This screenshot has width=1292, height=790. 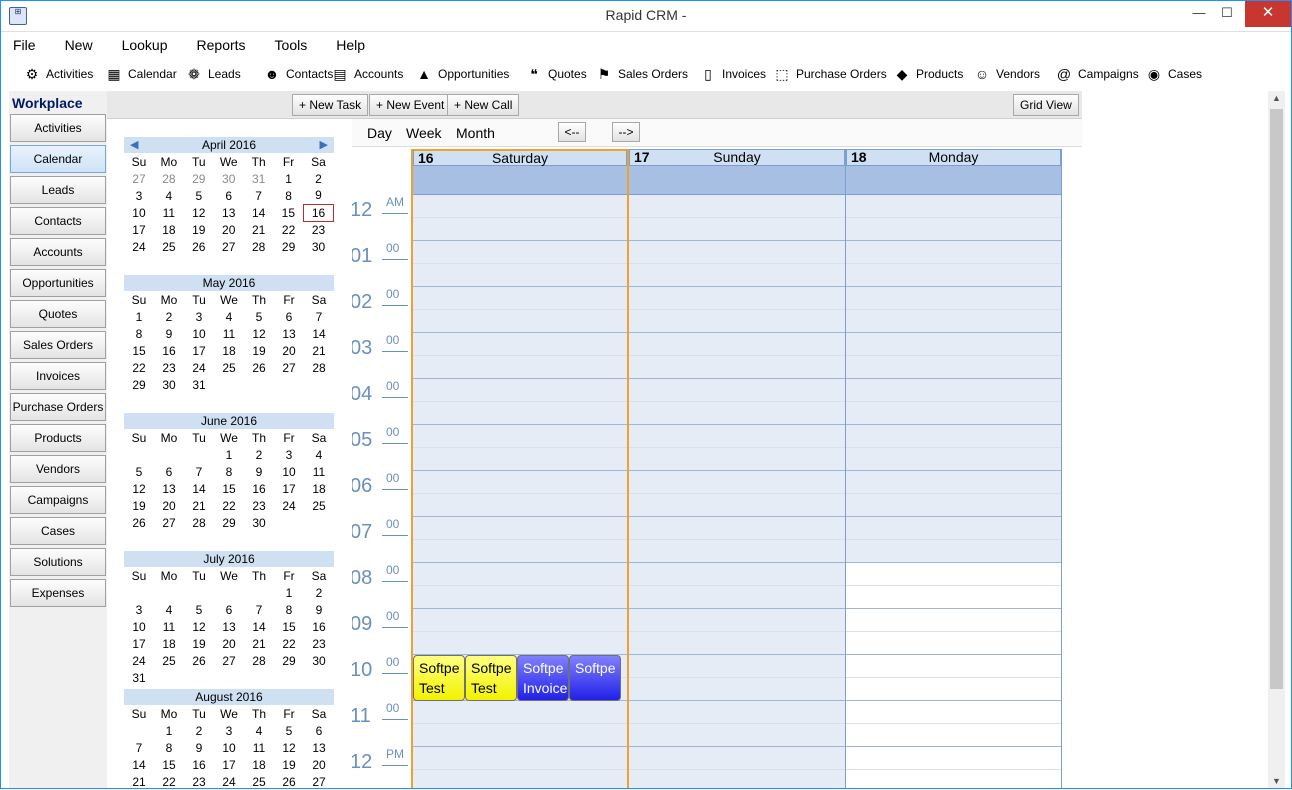 I want to click on mini-calendar-day: 29, so click(x=289, y=246).